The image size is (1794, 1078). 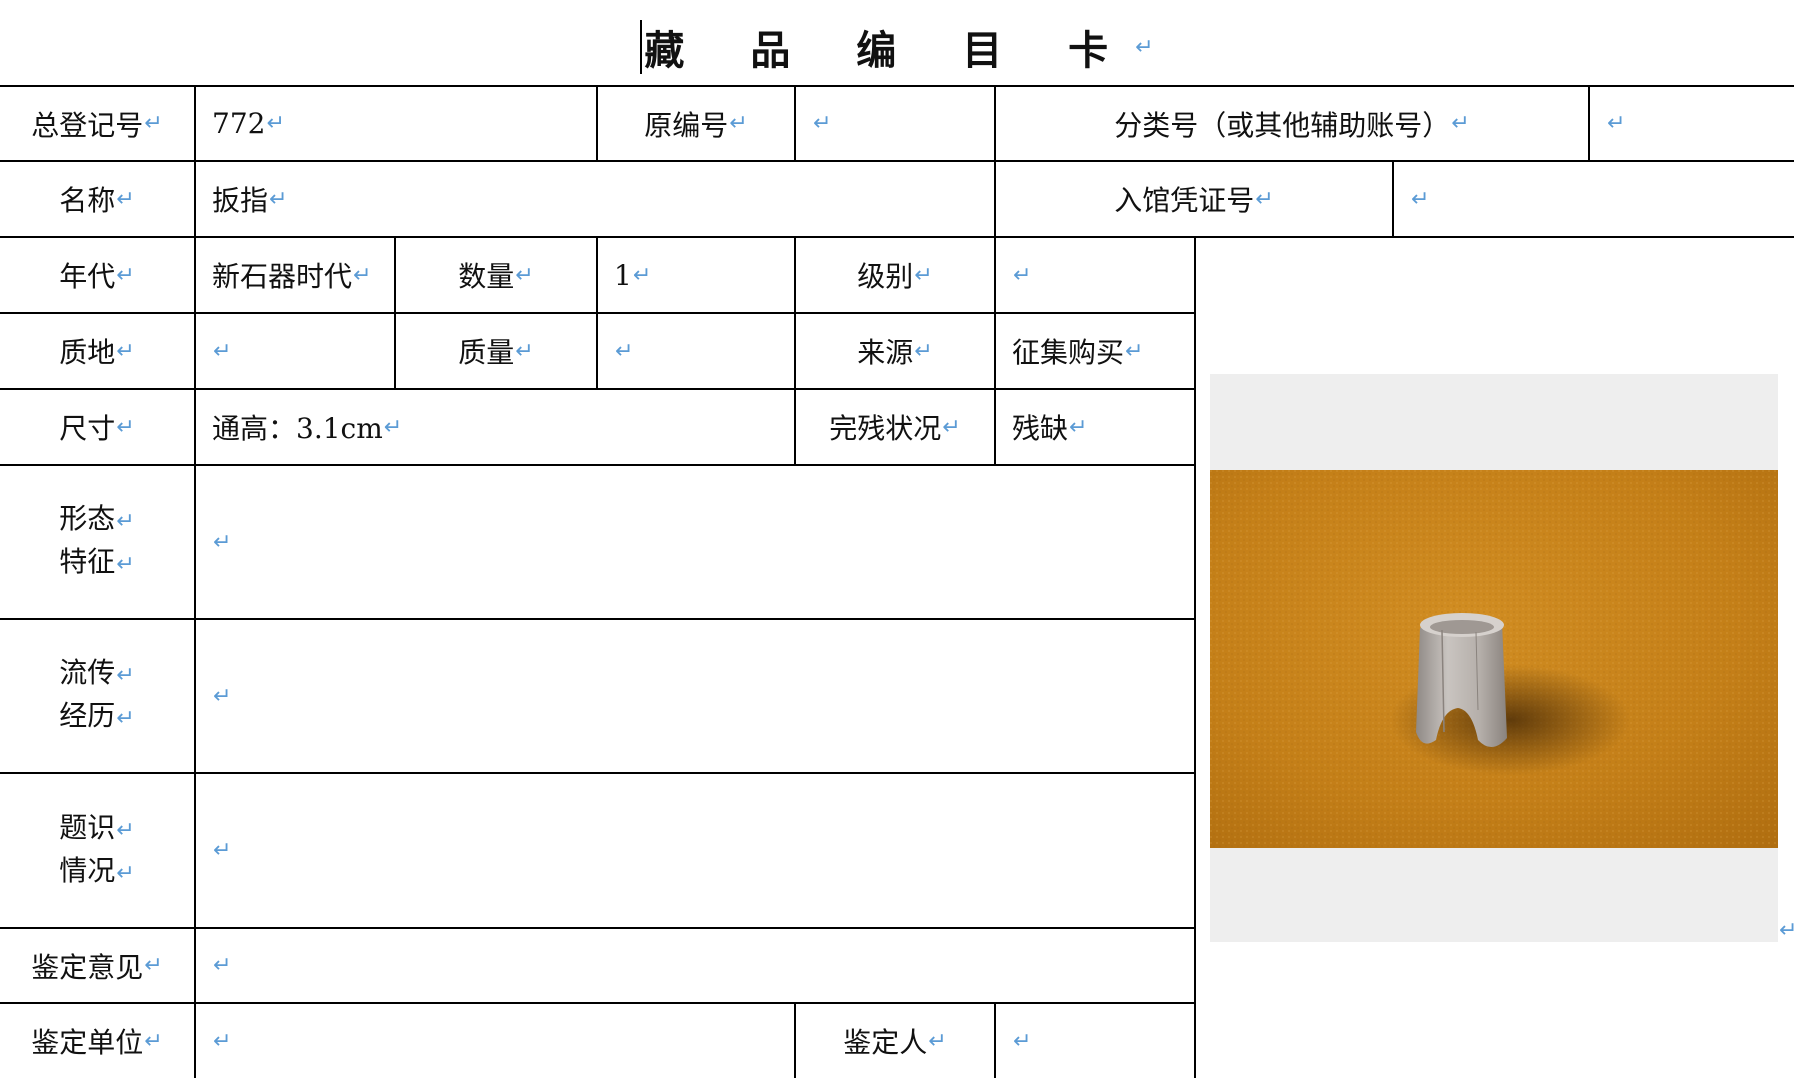 I want to click on artifact-photo, so click(x=1494, y=659).